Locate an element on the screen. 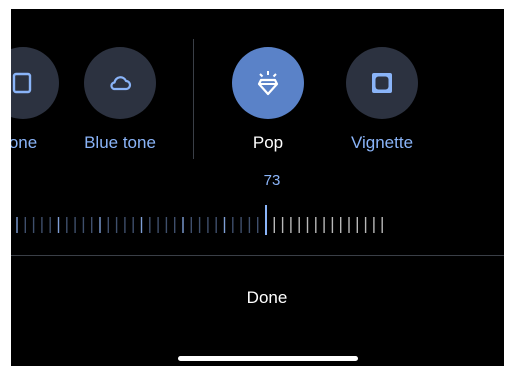  tool-vignette: Vignette is located at coordinates (382, 100).